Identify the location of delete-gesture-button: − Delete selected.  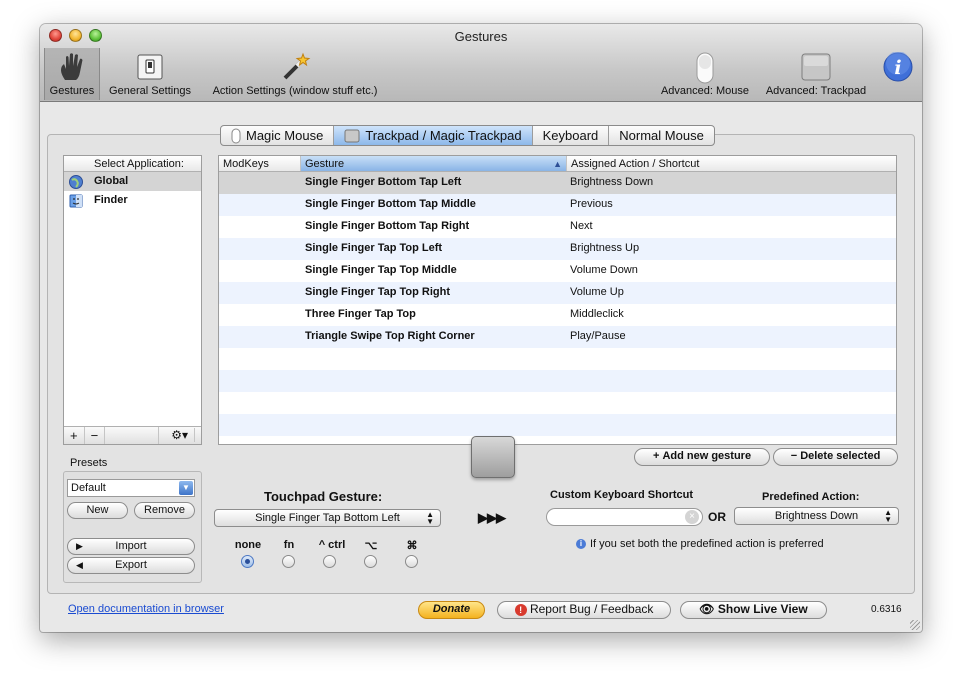
(835, 457).